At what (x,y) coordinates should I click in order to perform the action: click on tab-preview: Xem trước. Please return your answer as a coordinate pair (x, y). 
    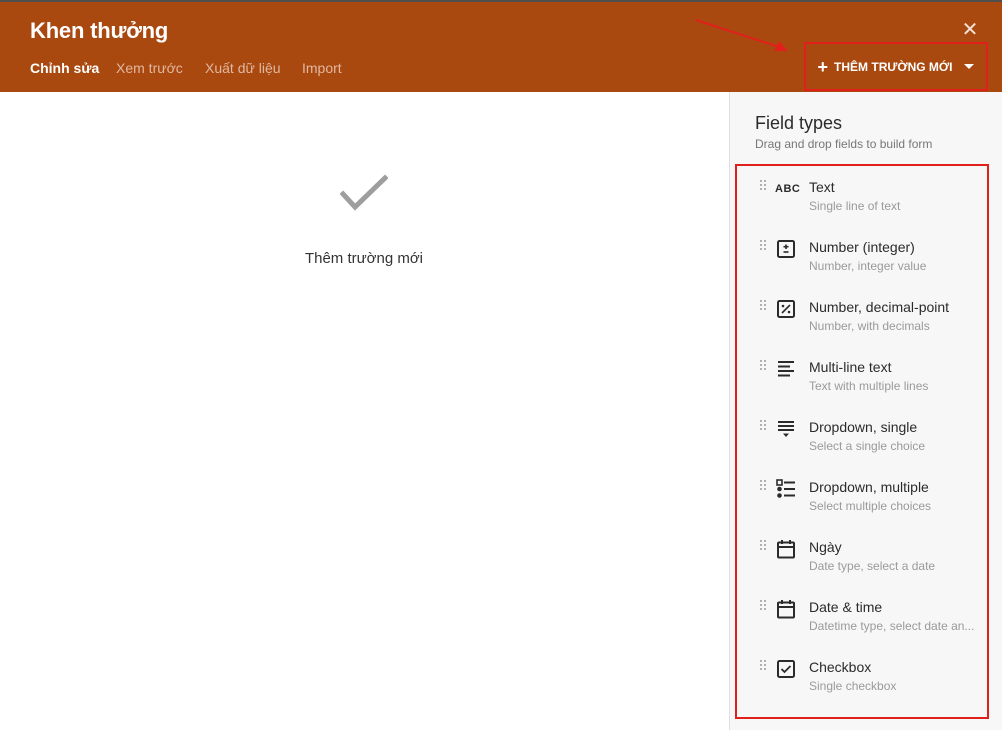
    Looking at the image, I should click on (149, 68).